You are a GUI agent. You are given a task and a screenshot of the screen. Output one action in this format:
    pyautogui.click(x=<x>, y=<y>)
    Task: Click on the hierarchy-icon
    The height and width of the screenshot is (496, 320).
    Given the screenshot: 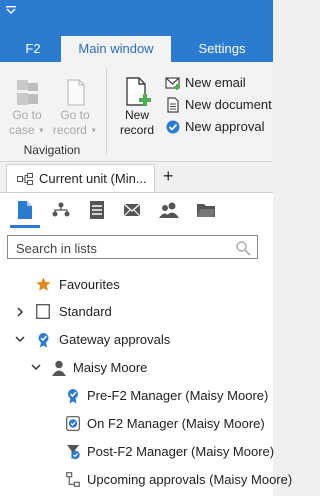 What is the action you would take?
    pyautogui.click(x=61, y=210)
    